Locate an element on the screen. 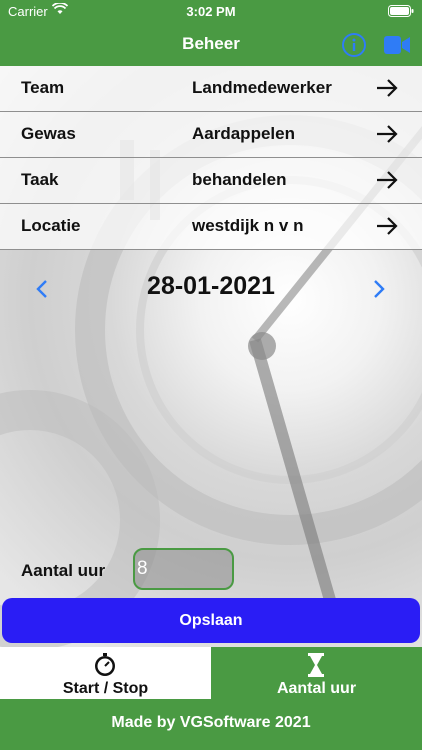 This screenshot has width=422, height=750. row-label: Locatie is located at coordinates (51, 225).